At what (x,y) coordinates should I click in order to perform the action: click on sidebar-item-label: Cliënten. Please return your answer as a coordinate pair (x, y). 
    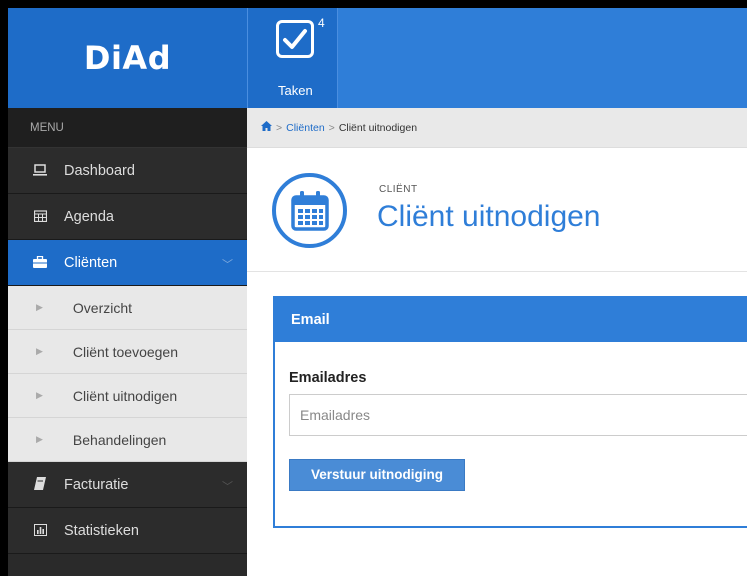
    Looking at the image, I should click on (91, 262).